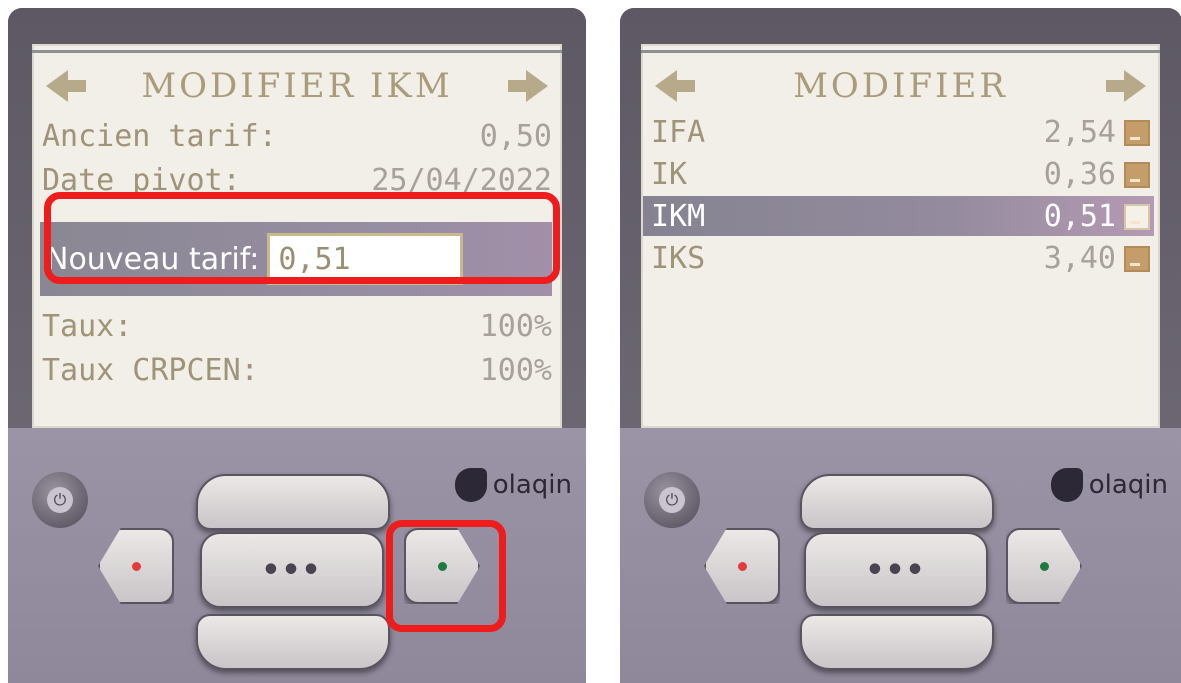  Describe the element at coordinates (297, 326) in the screenshot. I see `list-item-taux: Taux: 100%` at that location.